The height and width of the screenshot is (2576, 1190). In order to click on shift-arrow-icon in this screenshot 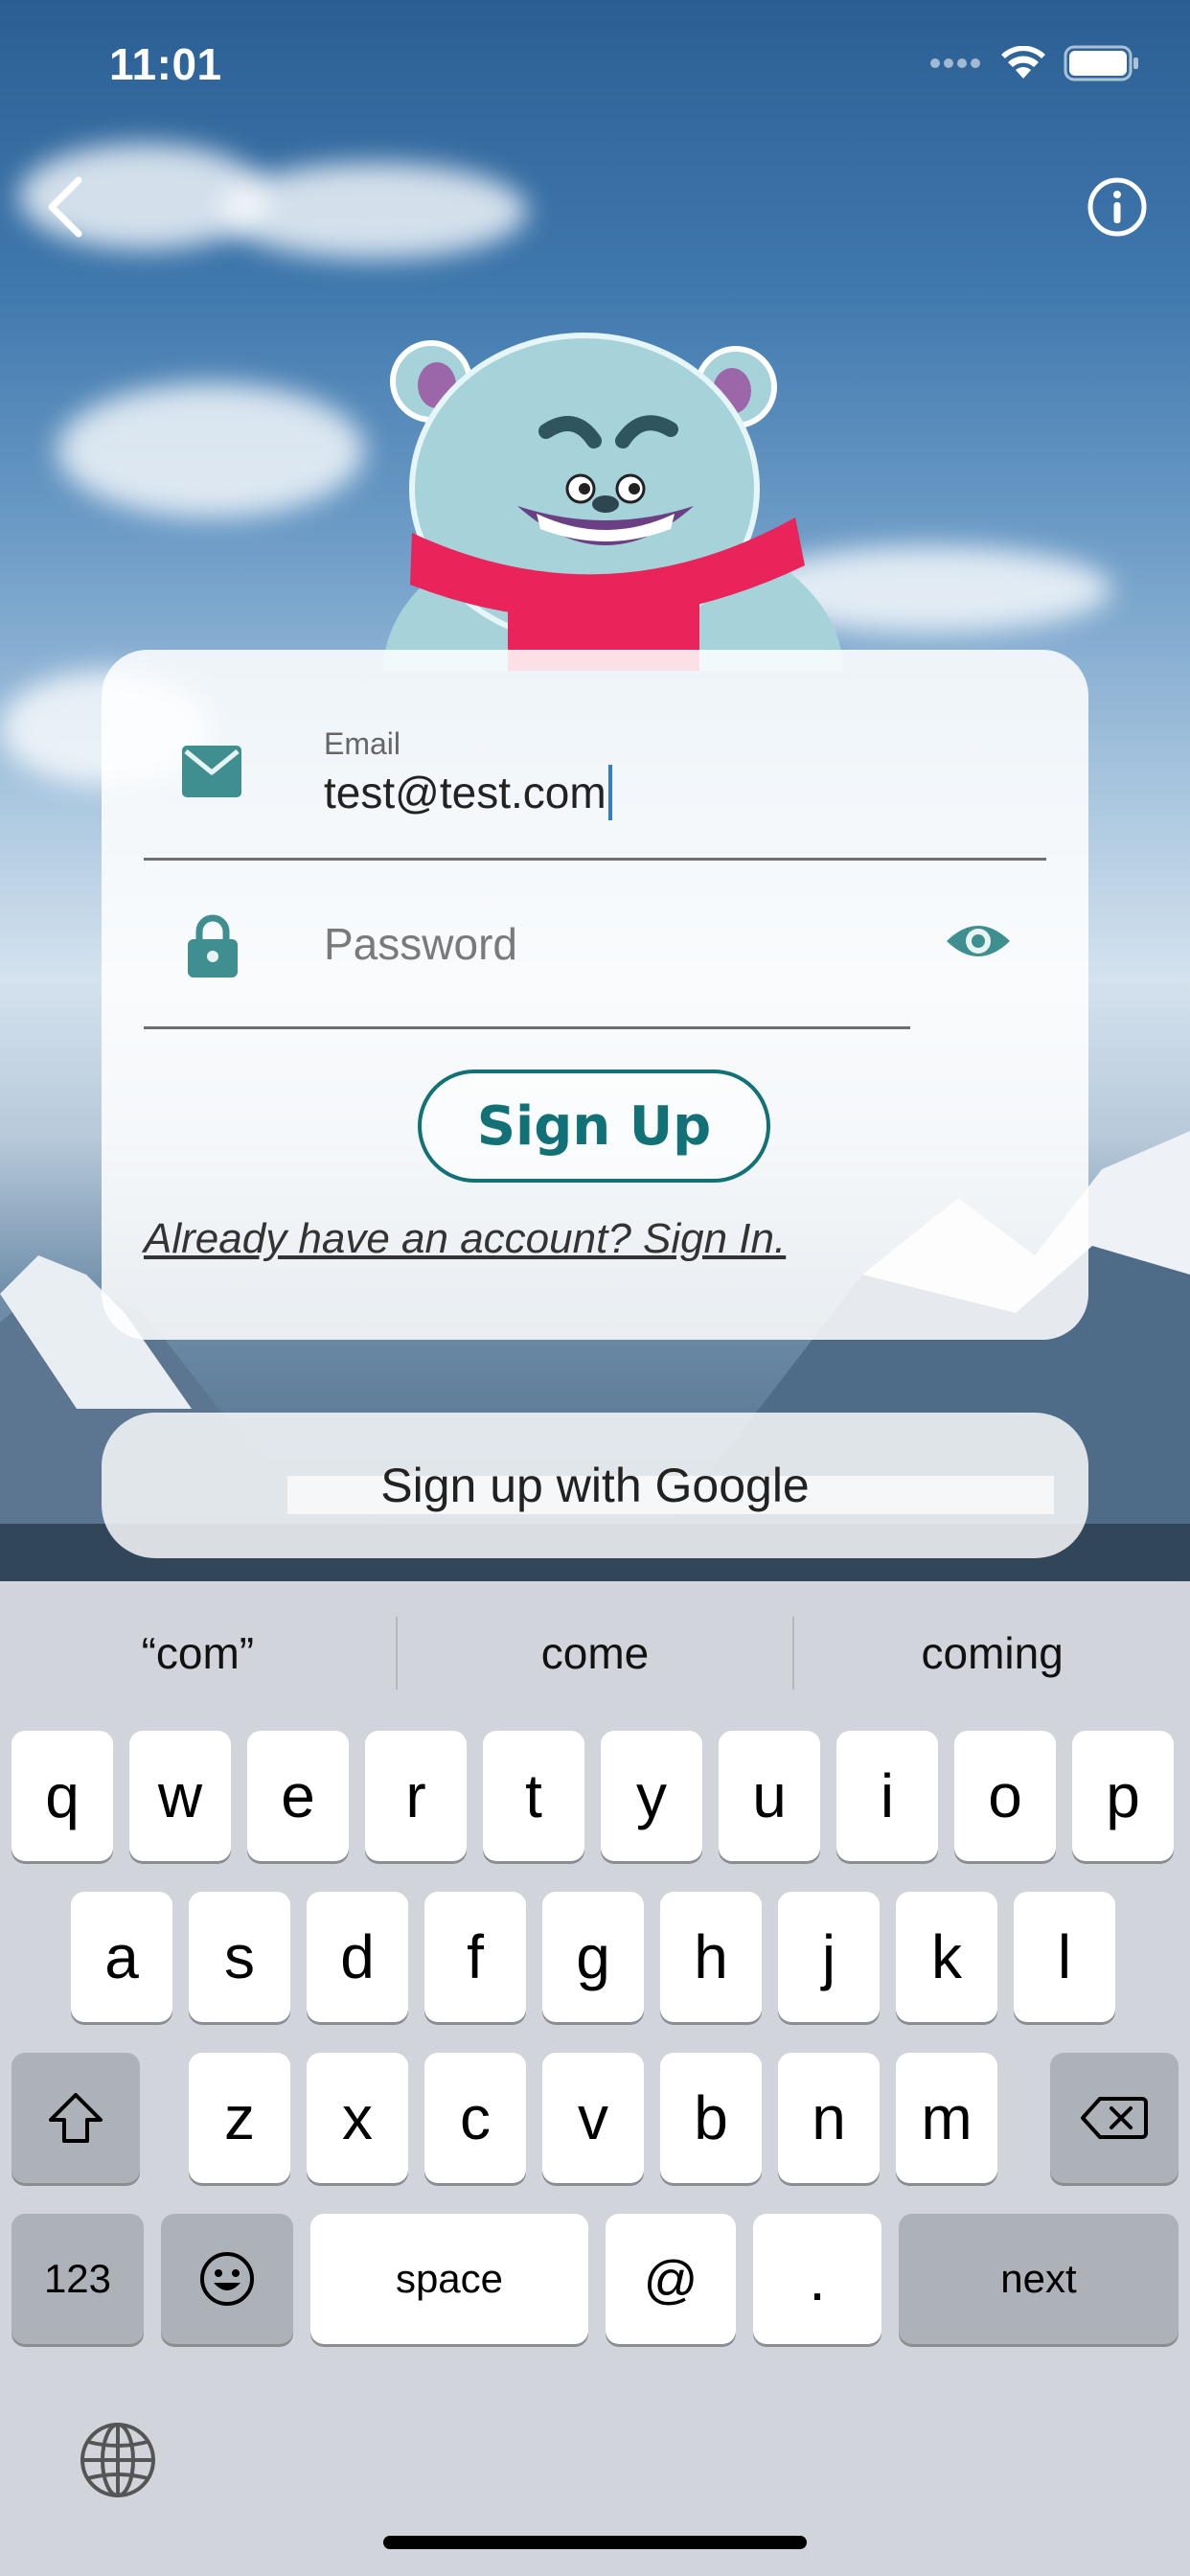, I will do `click(76, 2118)`.